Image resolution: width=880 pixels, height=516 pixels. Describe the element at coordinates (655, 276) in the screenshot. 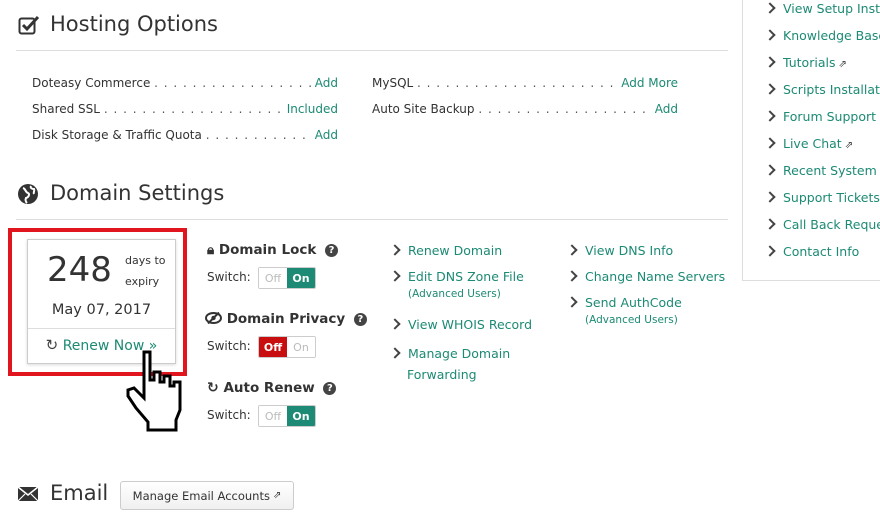

I see `link-label: Change Name Servers` at that location.